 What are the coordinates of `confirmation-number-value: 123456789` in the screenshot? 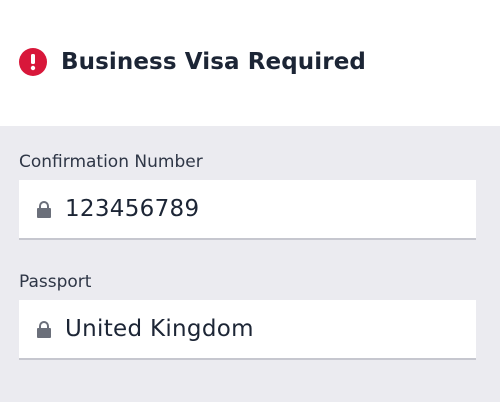 It's located at (132, 209).